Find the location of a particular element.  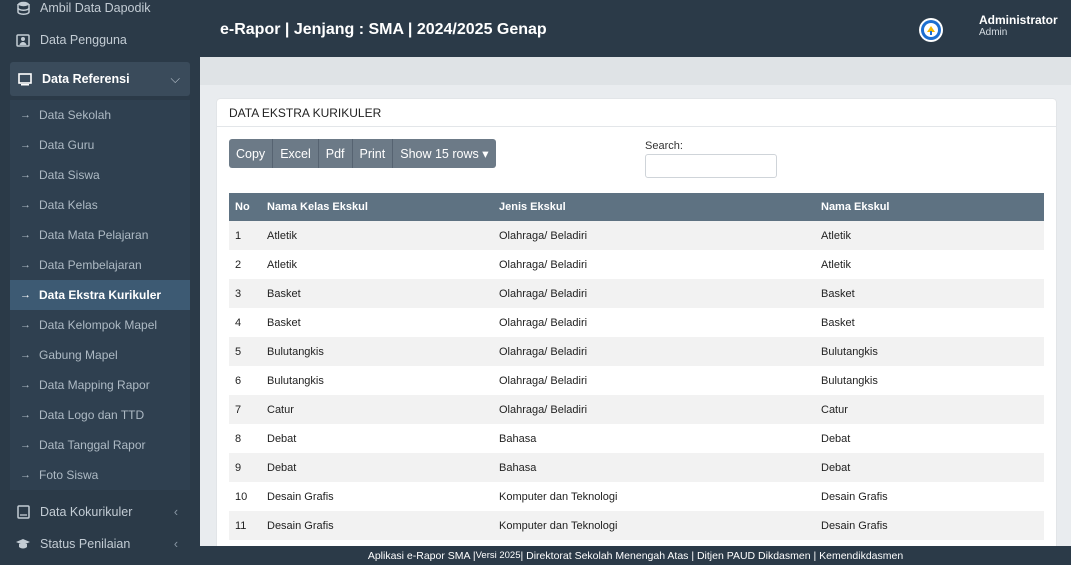

column-header-jenis-ekskul: Jenis Ekskul is located at coordinates (654, 207).